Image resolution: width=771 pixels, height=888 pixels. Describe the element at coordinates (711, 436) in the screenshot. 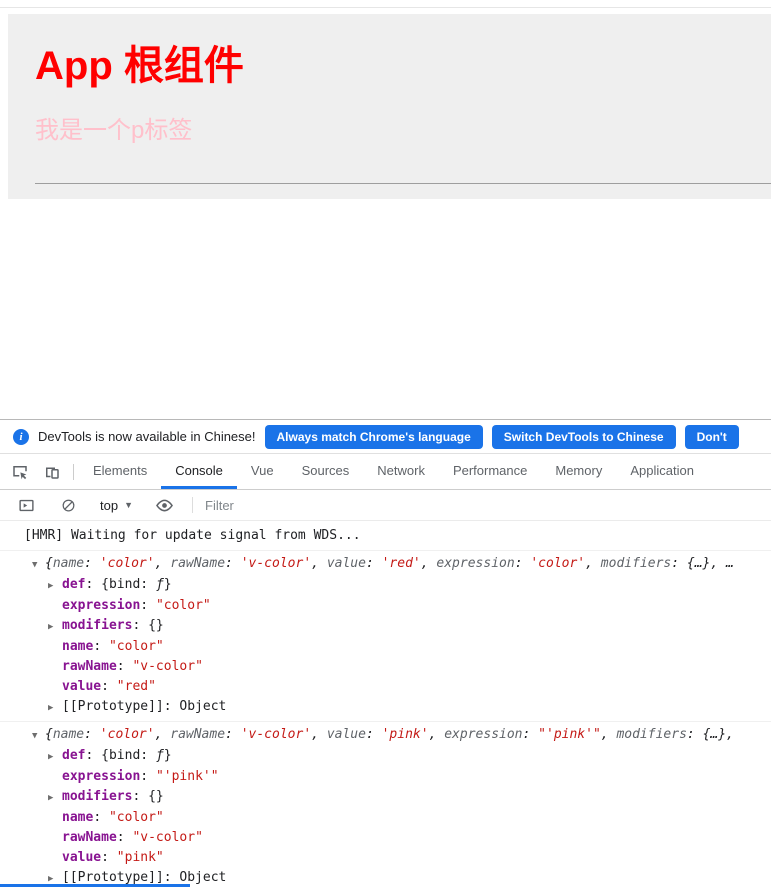

I see `dismiss-button: Don't` at that location.